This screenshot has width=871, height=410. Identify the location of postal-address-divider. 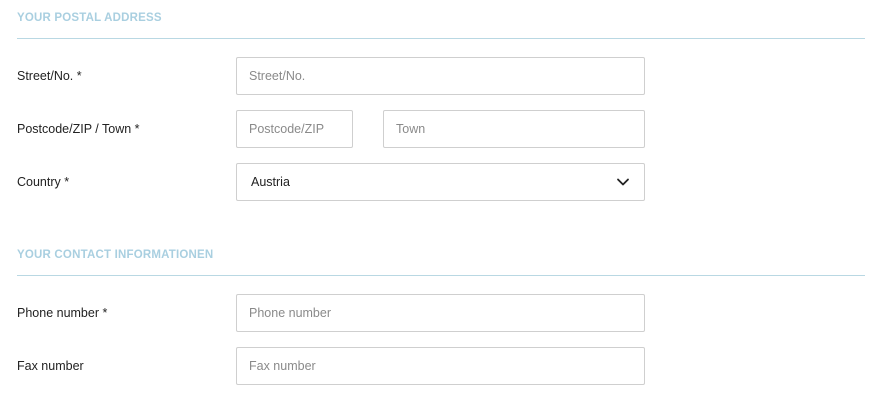
(441, 38).